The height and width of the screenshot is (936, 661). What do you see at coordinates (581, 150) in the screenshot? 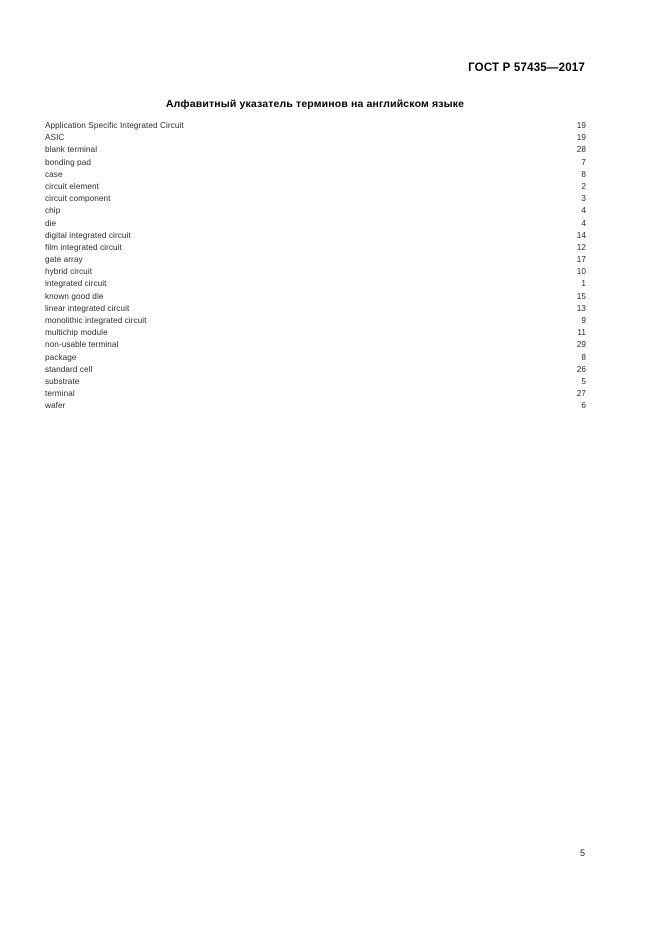
I see `index-entry-page-number: 28` at bounding box center [581, 150].